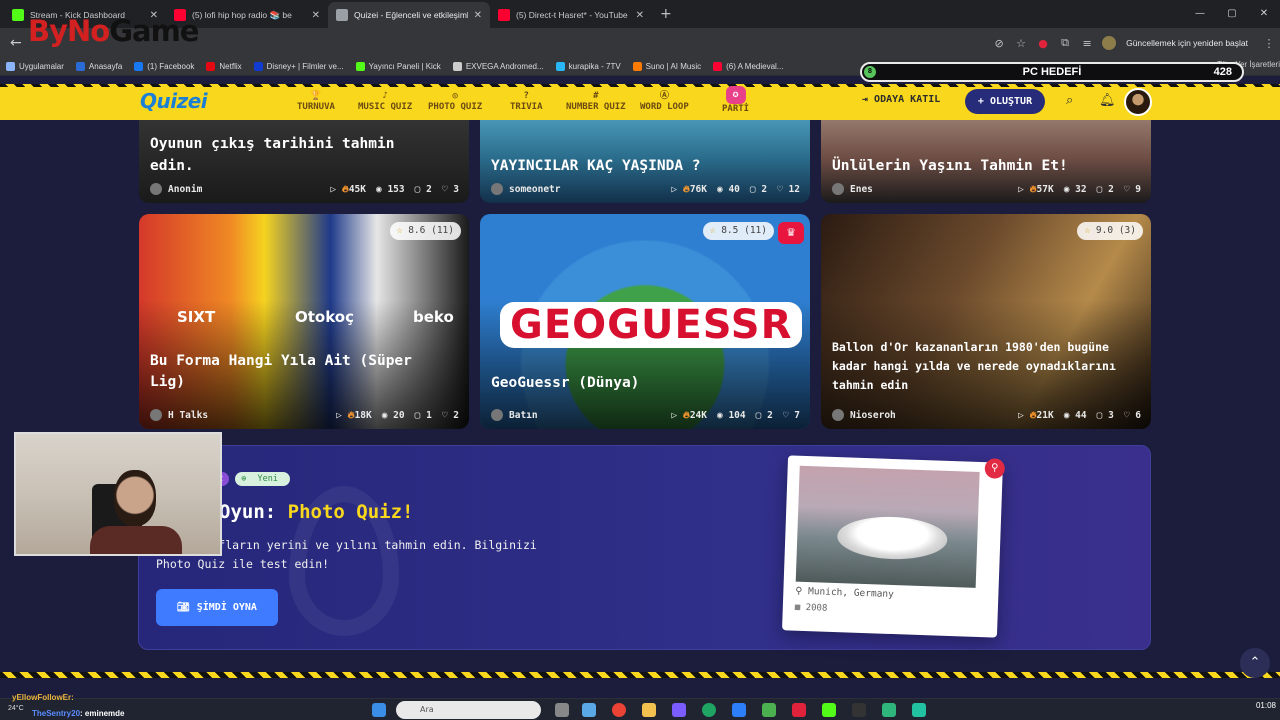  I want to click on nav-item-trivia: ? TRIVIA, so click(526, 101).